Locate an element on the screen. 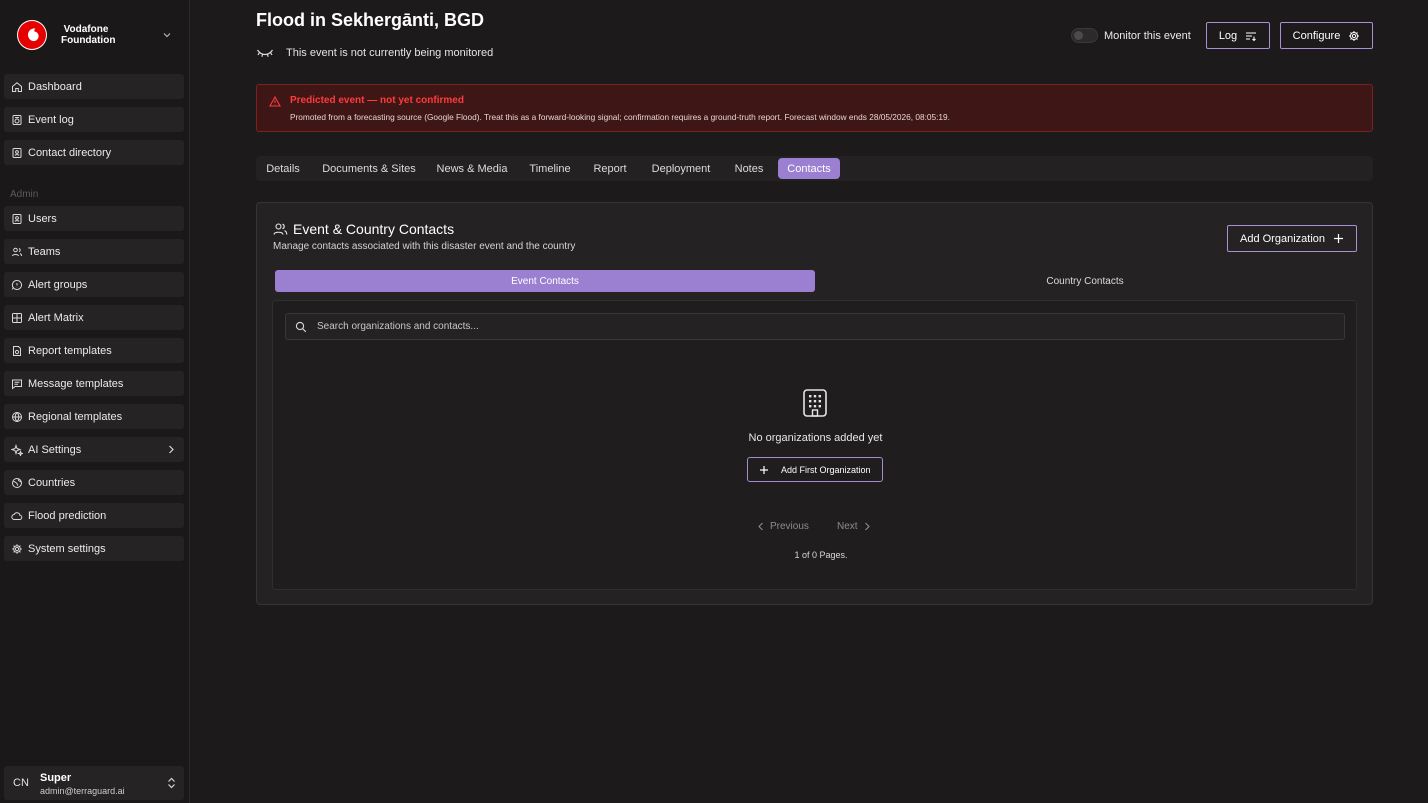  monitor-toggle is located at coordinates (1084, 35).